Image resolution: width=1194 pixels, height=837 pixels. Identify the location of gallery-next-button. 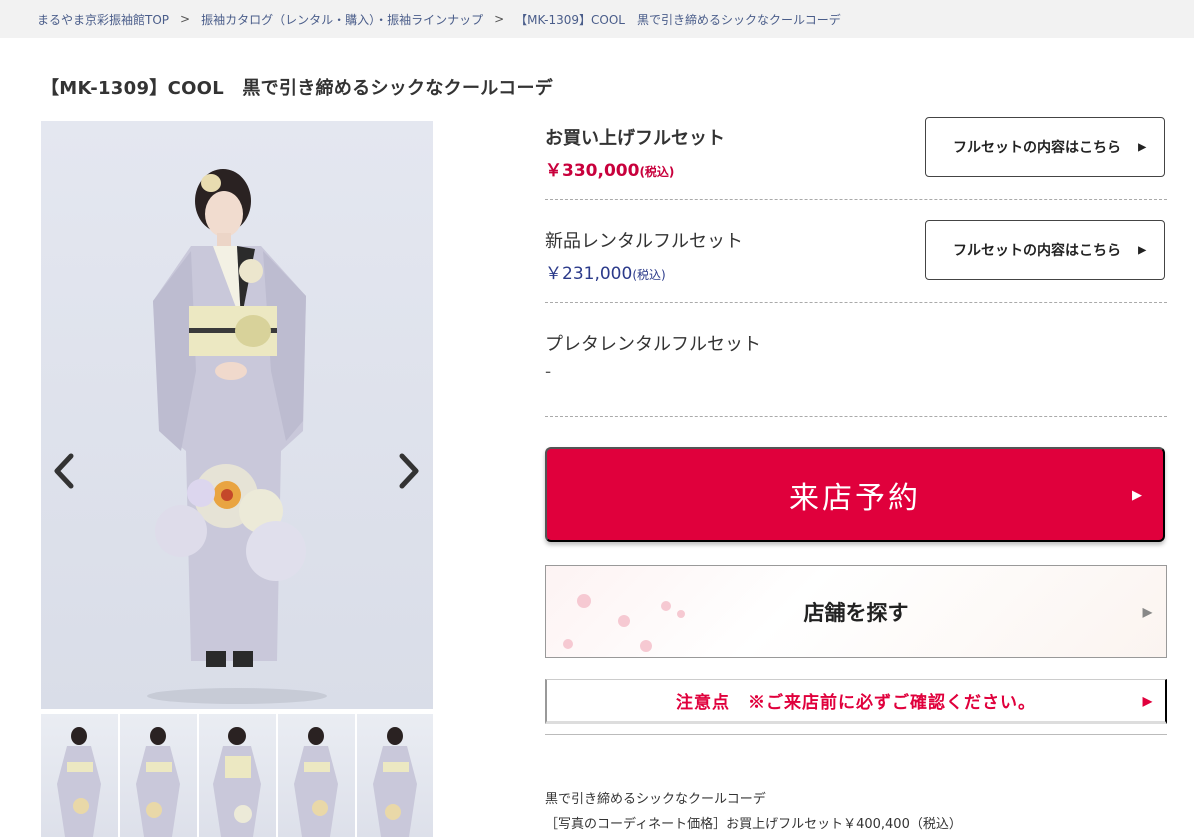
(409, 471).